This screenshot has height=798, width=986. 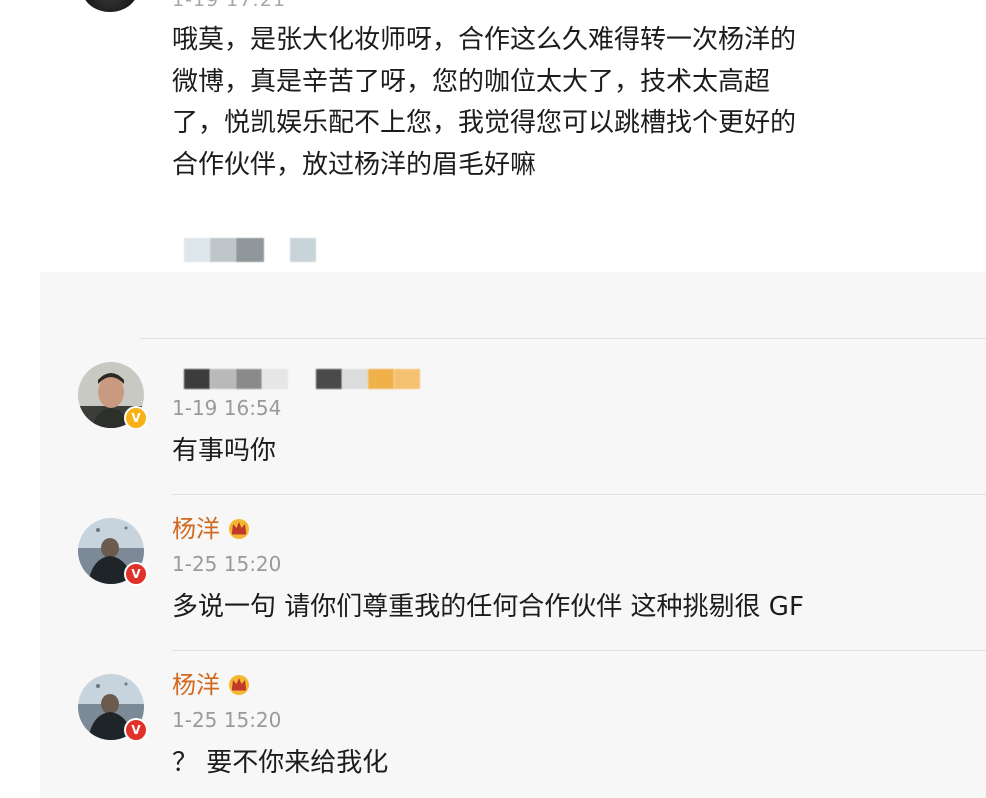 I want to click on post-author-avatar, so click(x=110, y=6).